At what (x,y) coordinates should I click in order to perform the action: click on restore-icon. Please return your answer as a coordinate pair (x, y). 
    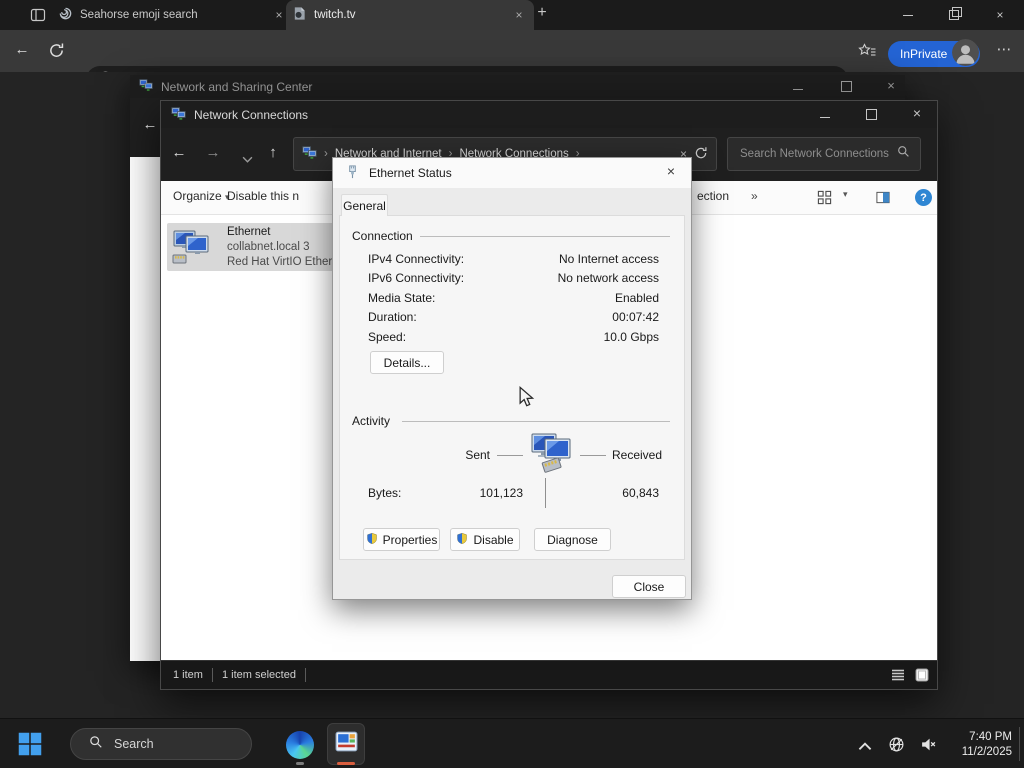
    Looking at the image, I should click on (955, 13).